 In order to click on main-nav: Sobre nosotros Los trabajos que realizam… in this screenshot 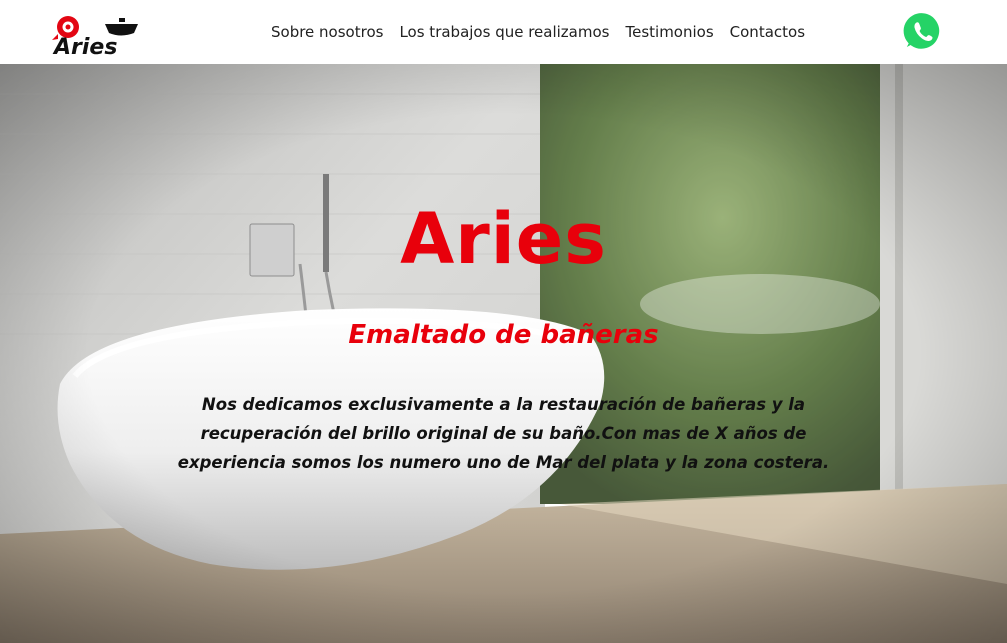, I will do `click(538, 32)`.